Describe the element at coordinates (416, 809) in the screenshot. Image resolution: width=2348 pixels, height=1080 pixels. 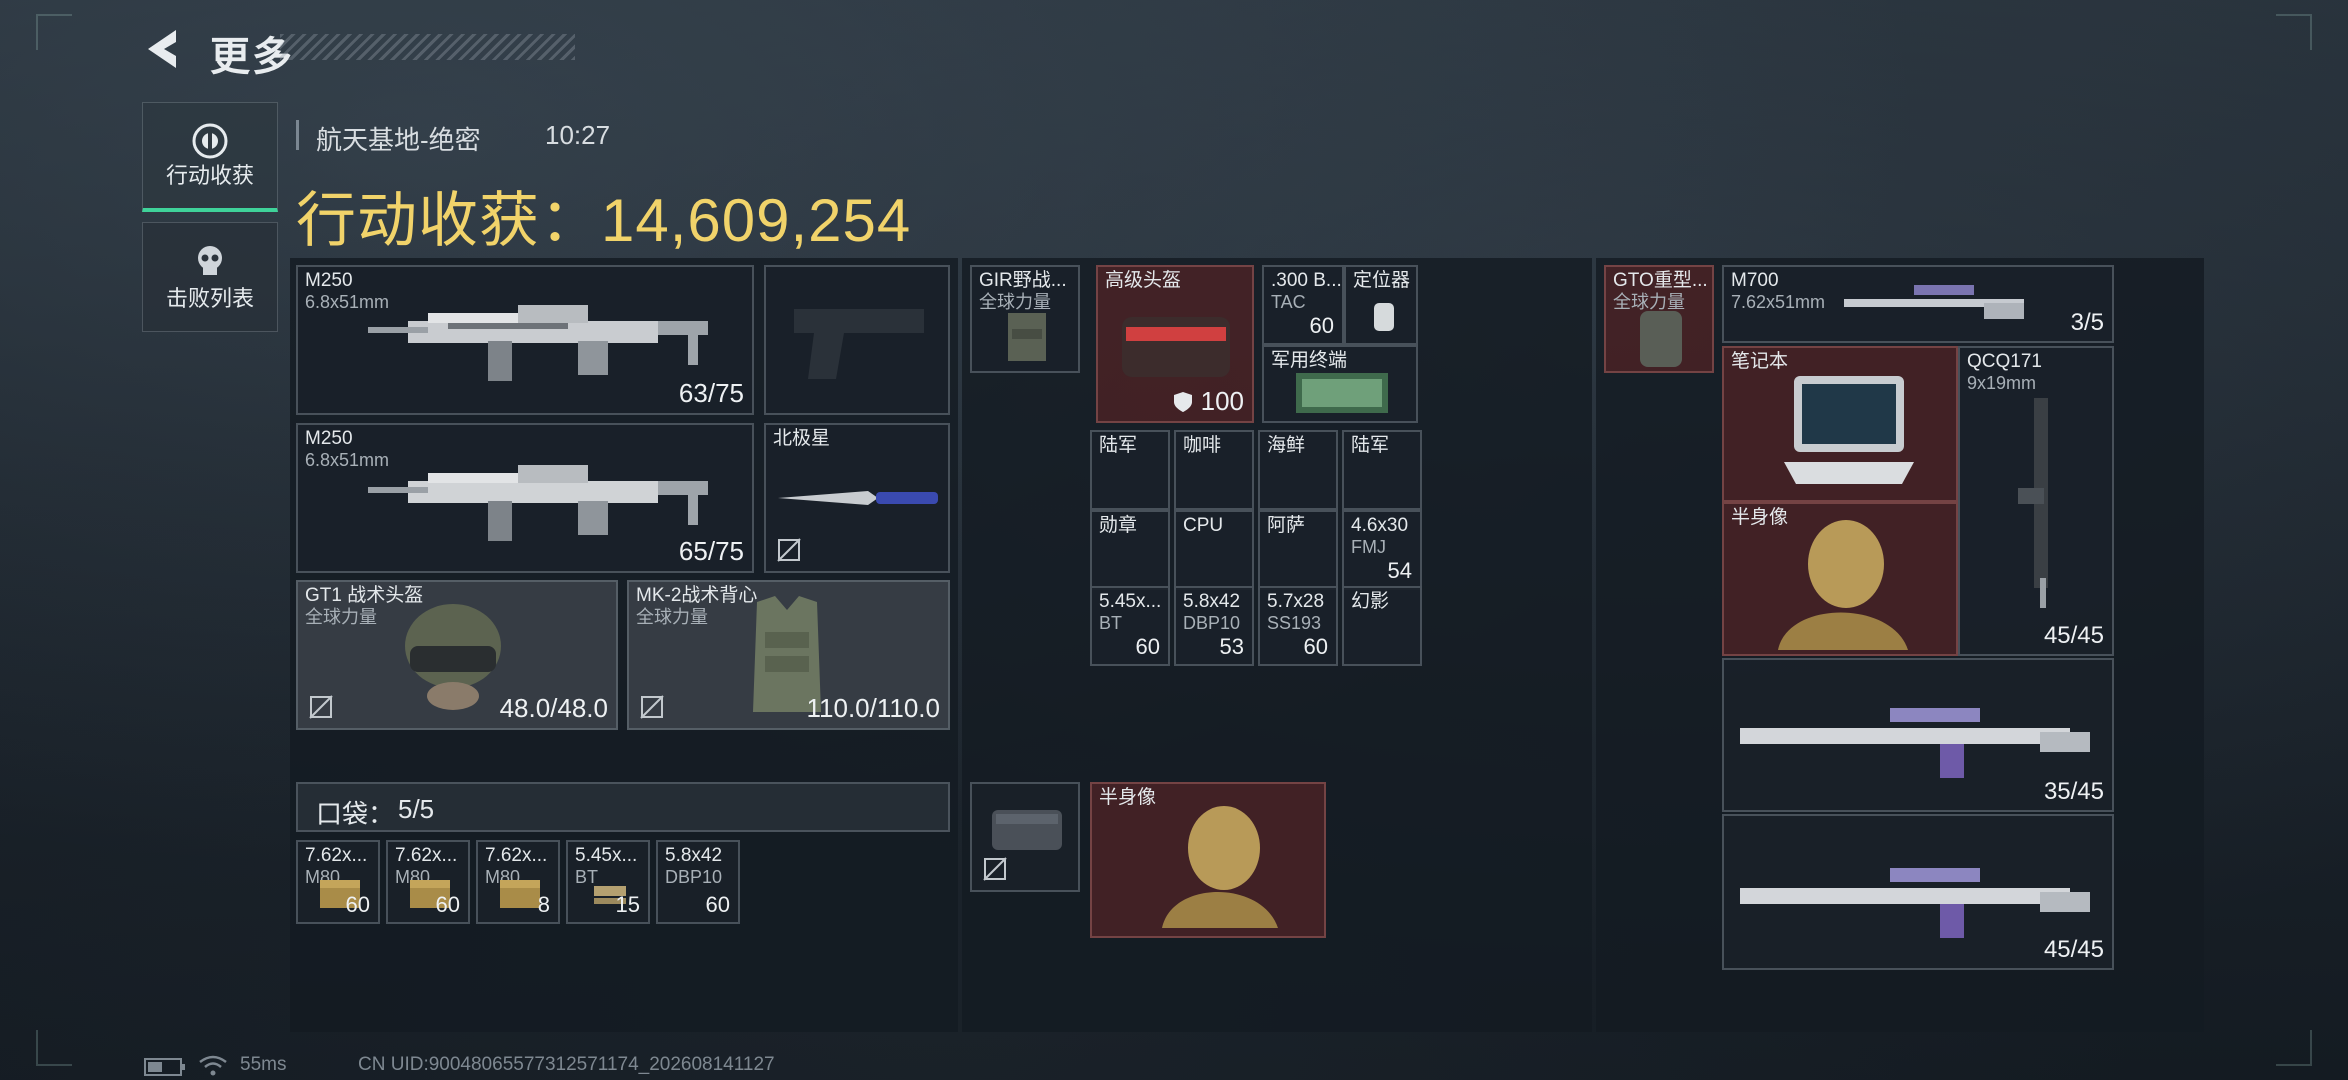
I see `pocket-count: 5/5` at that location.